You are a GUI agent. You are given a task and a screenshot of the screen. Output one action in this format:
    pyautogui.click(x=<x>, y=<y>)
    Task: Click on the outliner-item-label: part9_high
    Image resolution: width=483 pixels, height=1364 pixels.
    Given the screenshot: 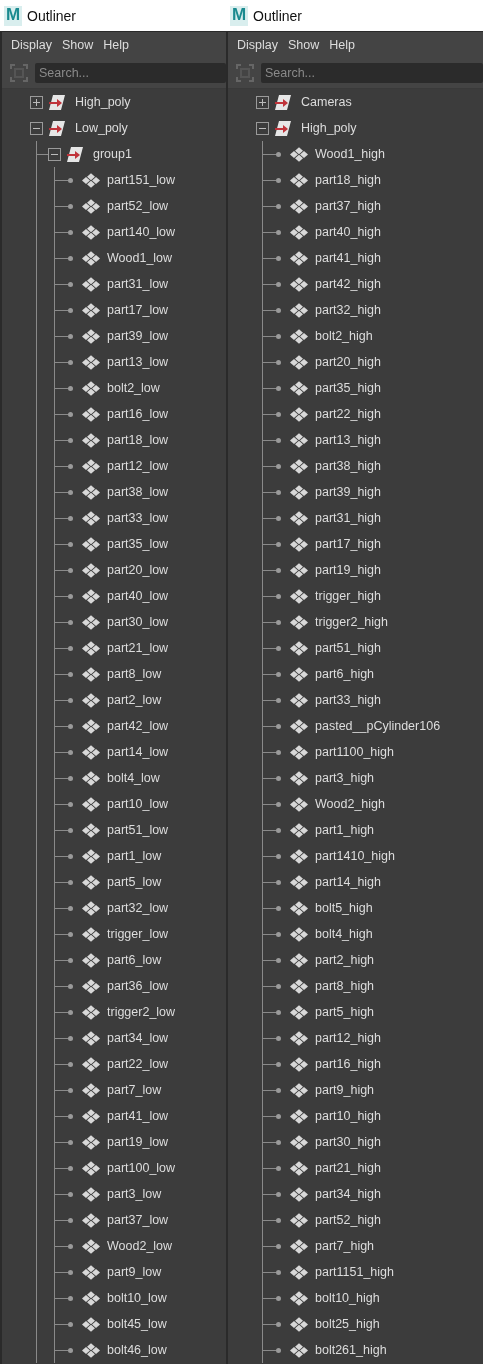 What is the action you would take?
    pyautogui.click(x=345, y=1090)
    